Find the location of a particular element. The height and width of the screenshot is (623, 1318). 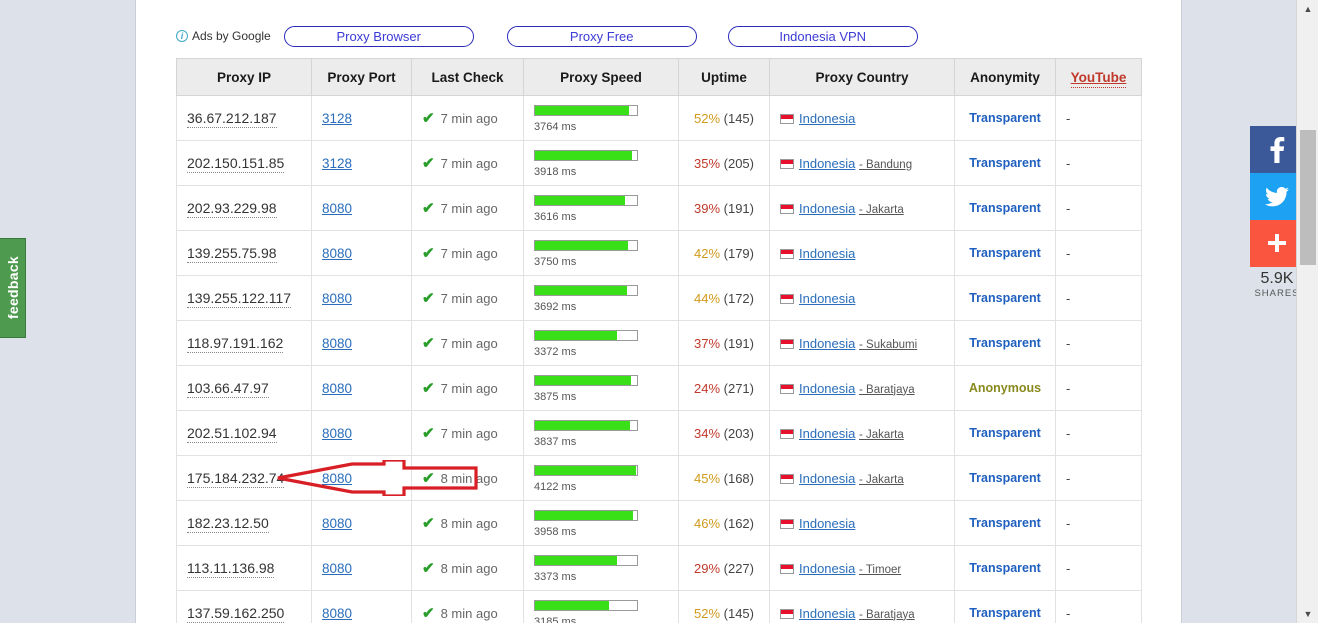

uptime-count: (271) is located at coordinates (738, 388).